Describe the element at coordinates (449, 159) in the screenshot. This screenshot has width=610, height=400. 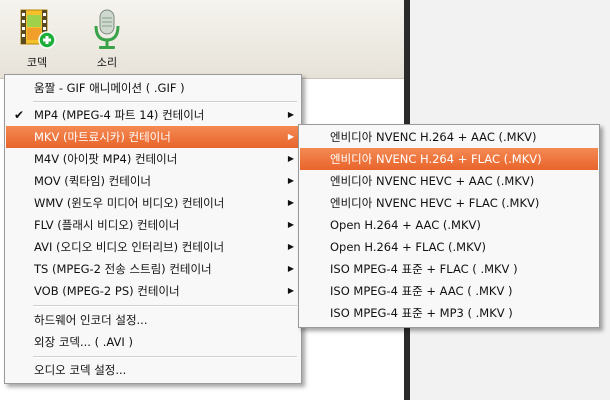
I see `submenu-item: 엔비디아 NVENC H.264 + FLAC (.MKV)` at that location.